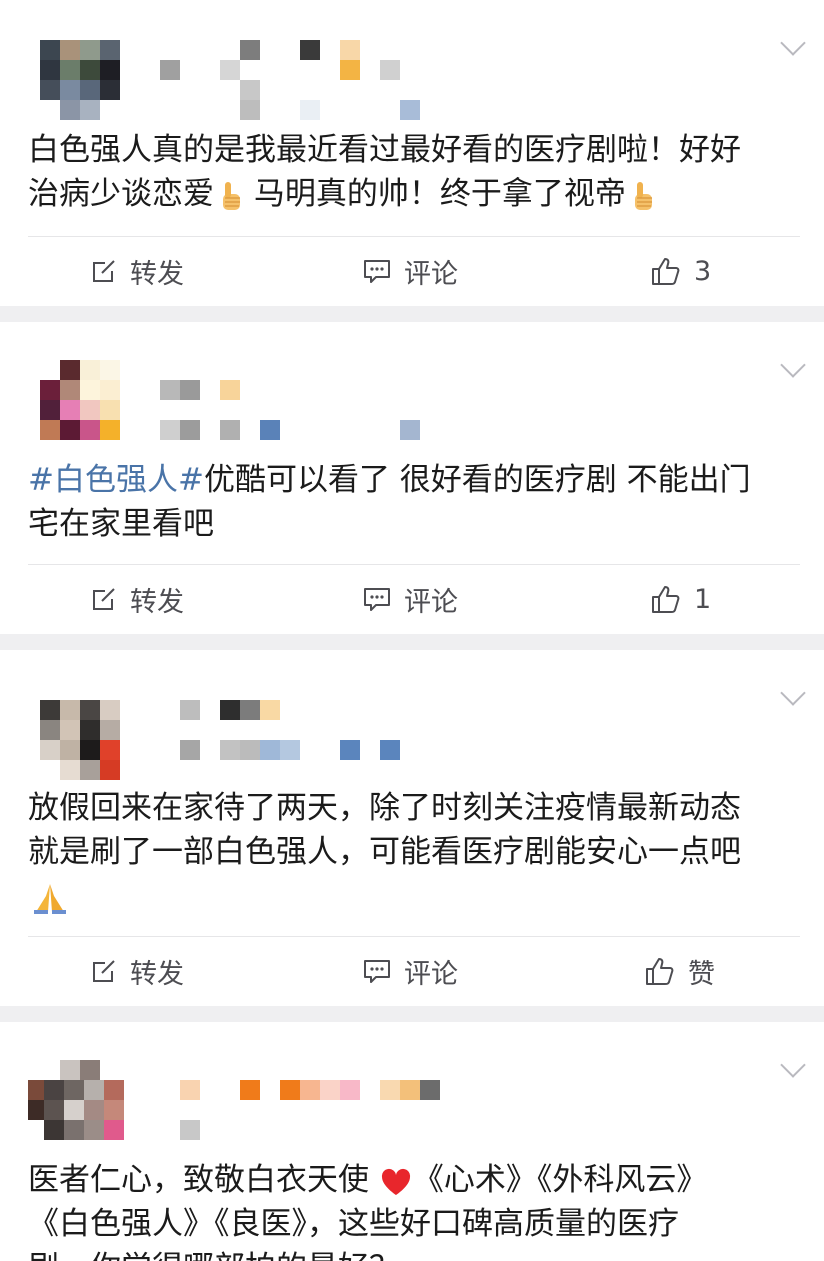  I want to click on heart-emoji, so click(395, 1181).